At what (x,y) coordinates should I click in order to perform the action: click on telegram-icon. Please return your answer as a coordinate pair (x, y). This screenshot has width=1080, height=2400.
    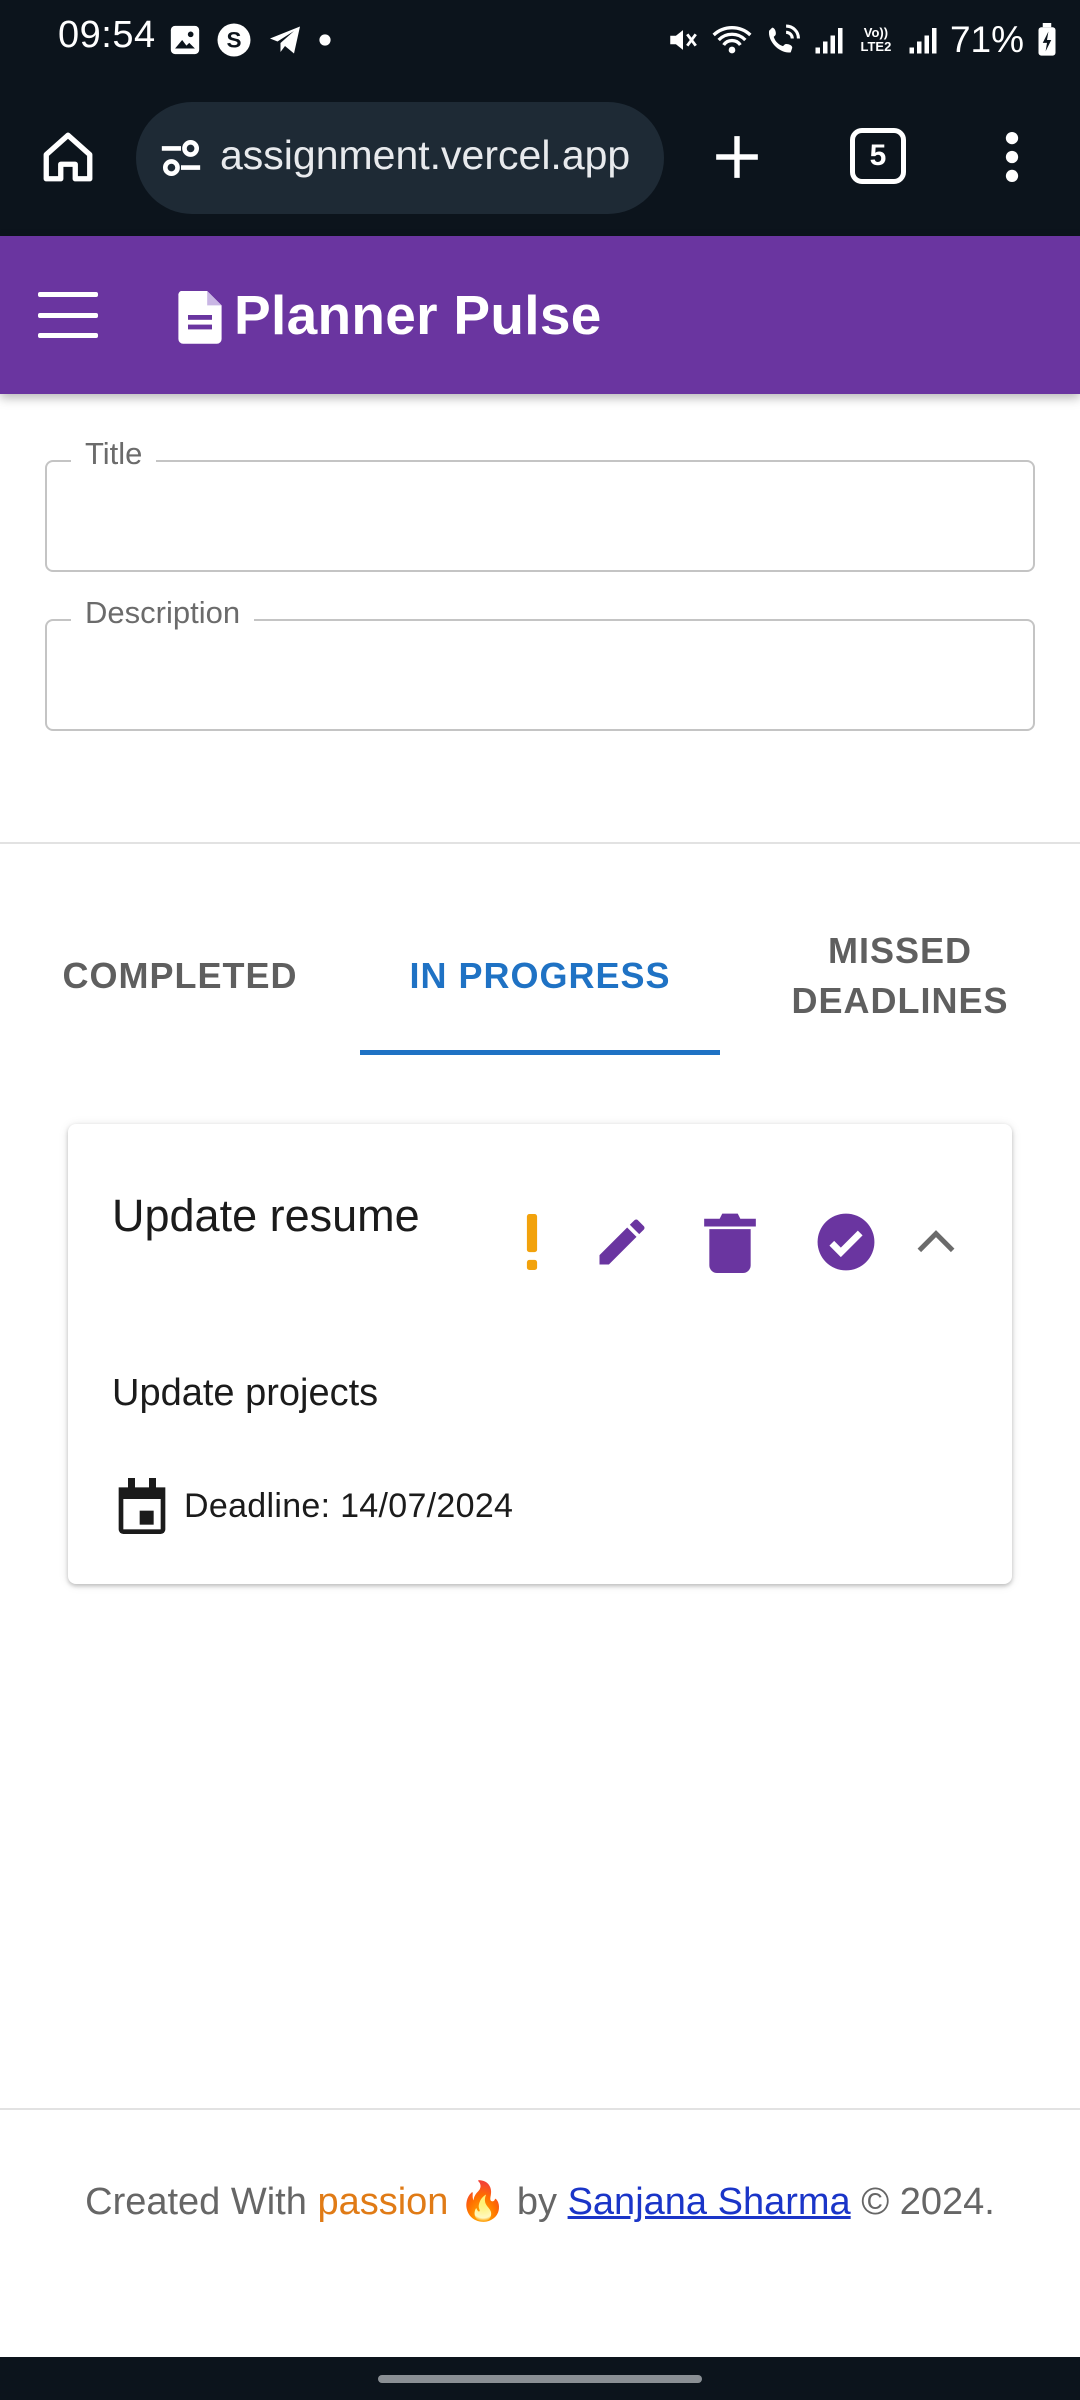
    Looking at the image, I should click on (285, 40).